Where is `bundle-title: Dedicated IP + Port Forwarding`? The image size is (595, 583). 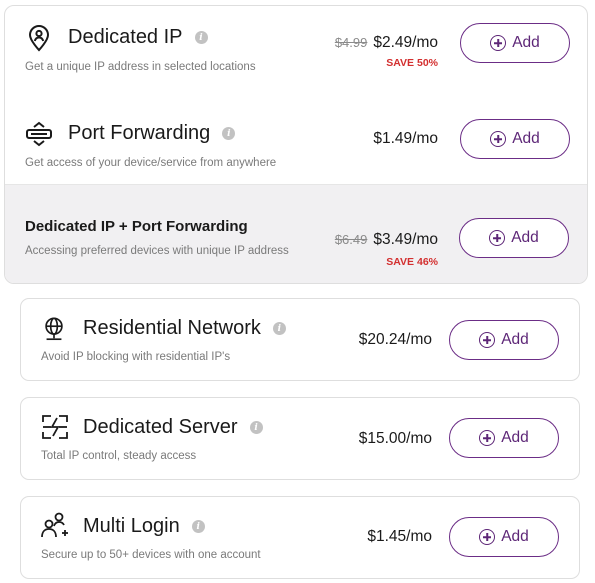 bundle-title: Dedicated IP + Port Forwarding is located at coordinates (136, 226).